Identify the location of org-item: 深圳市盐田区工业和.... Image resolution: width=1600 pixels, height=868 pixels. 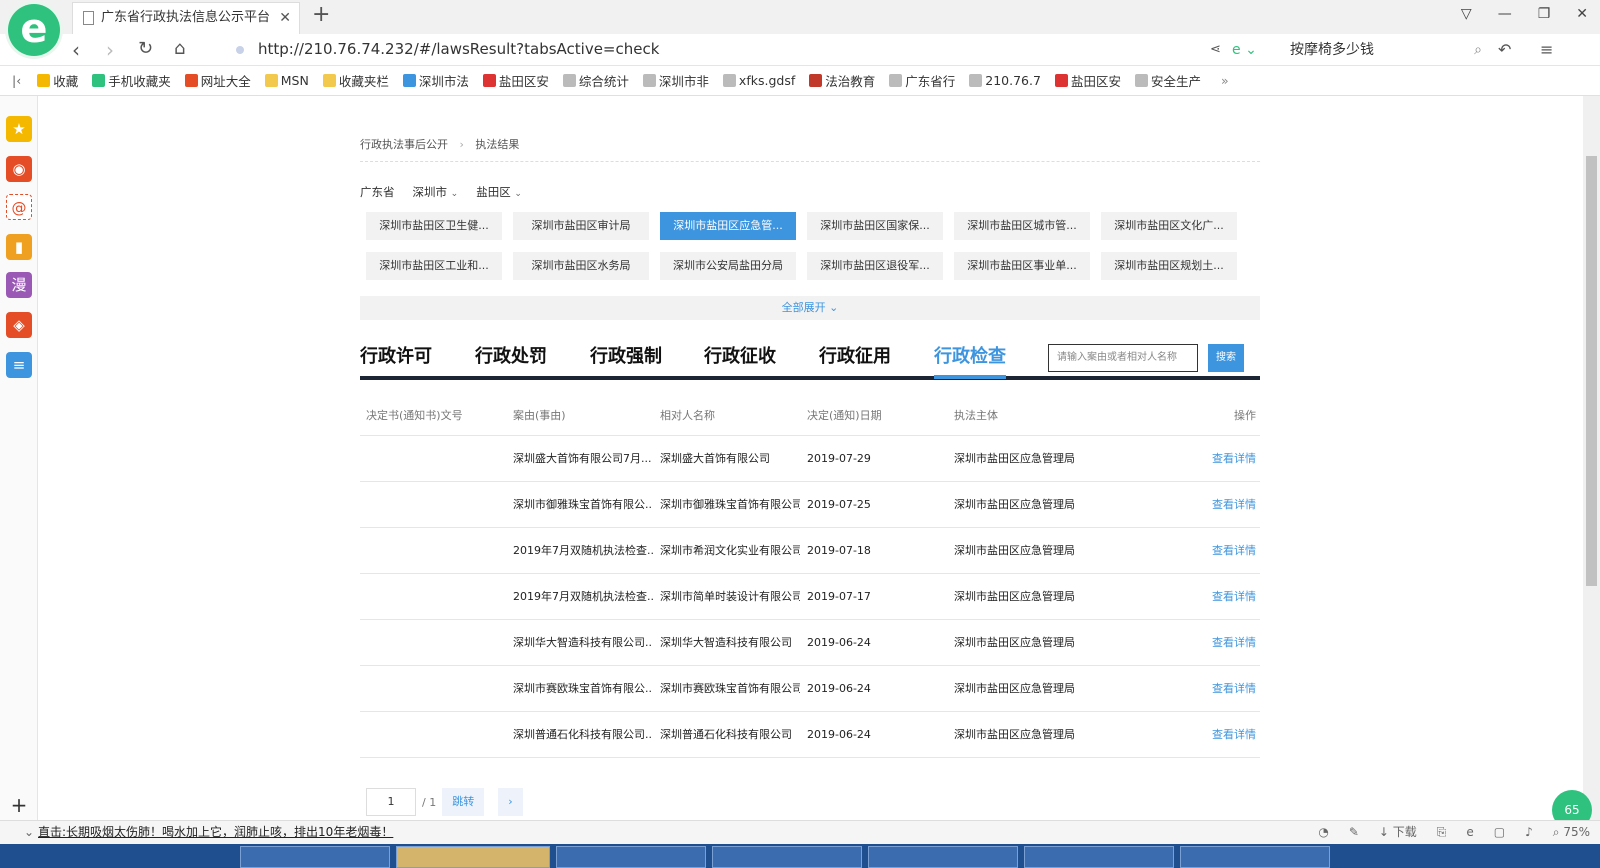
(434, 266).